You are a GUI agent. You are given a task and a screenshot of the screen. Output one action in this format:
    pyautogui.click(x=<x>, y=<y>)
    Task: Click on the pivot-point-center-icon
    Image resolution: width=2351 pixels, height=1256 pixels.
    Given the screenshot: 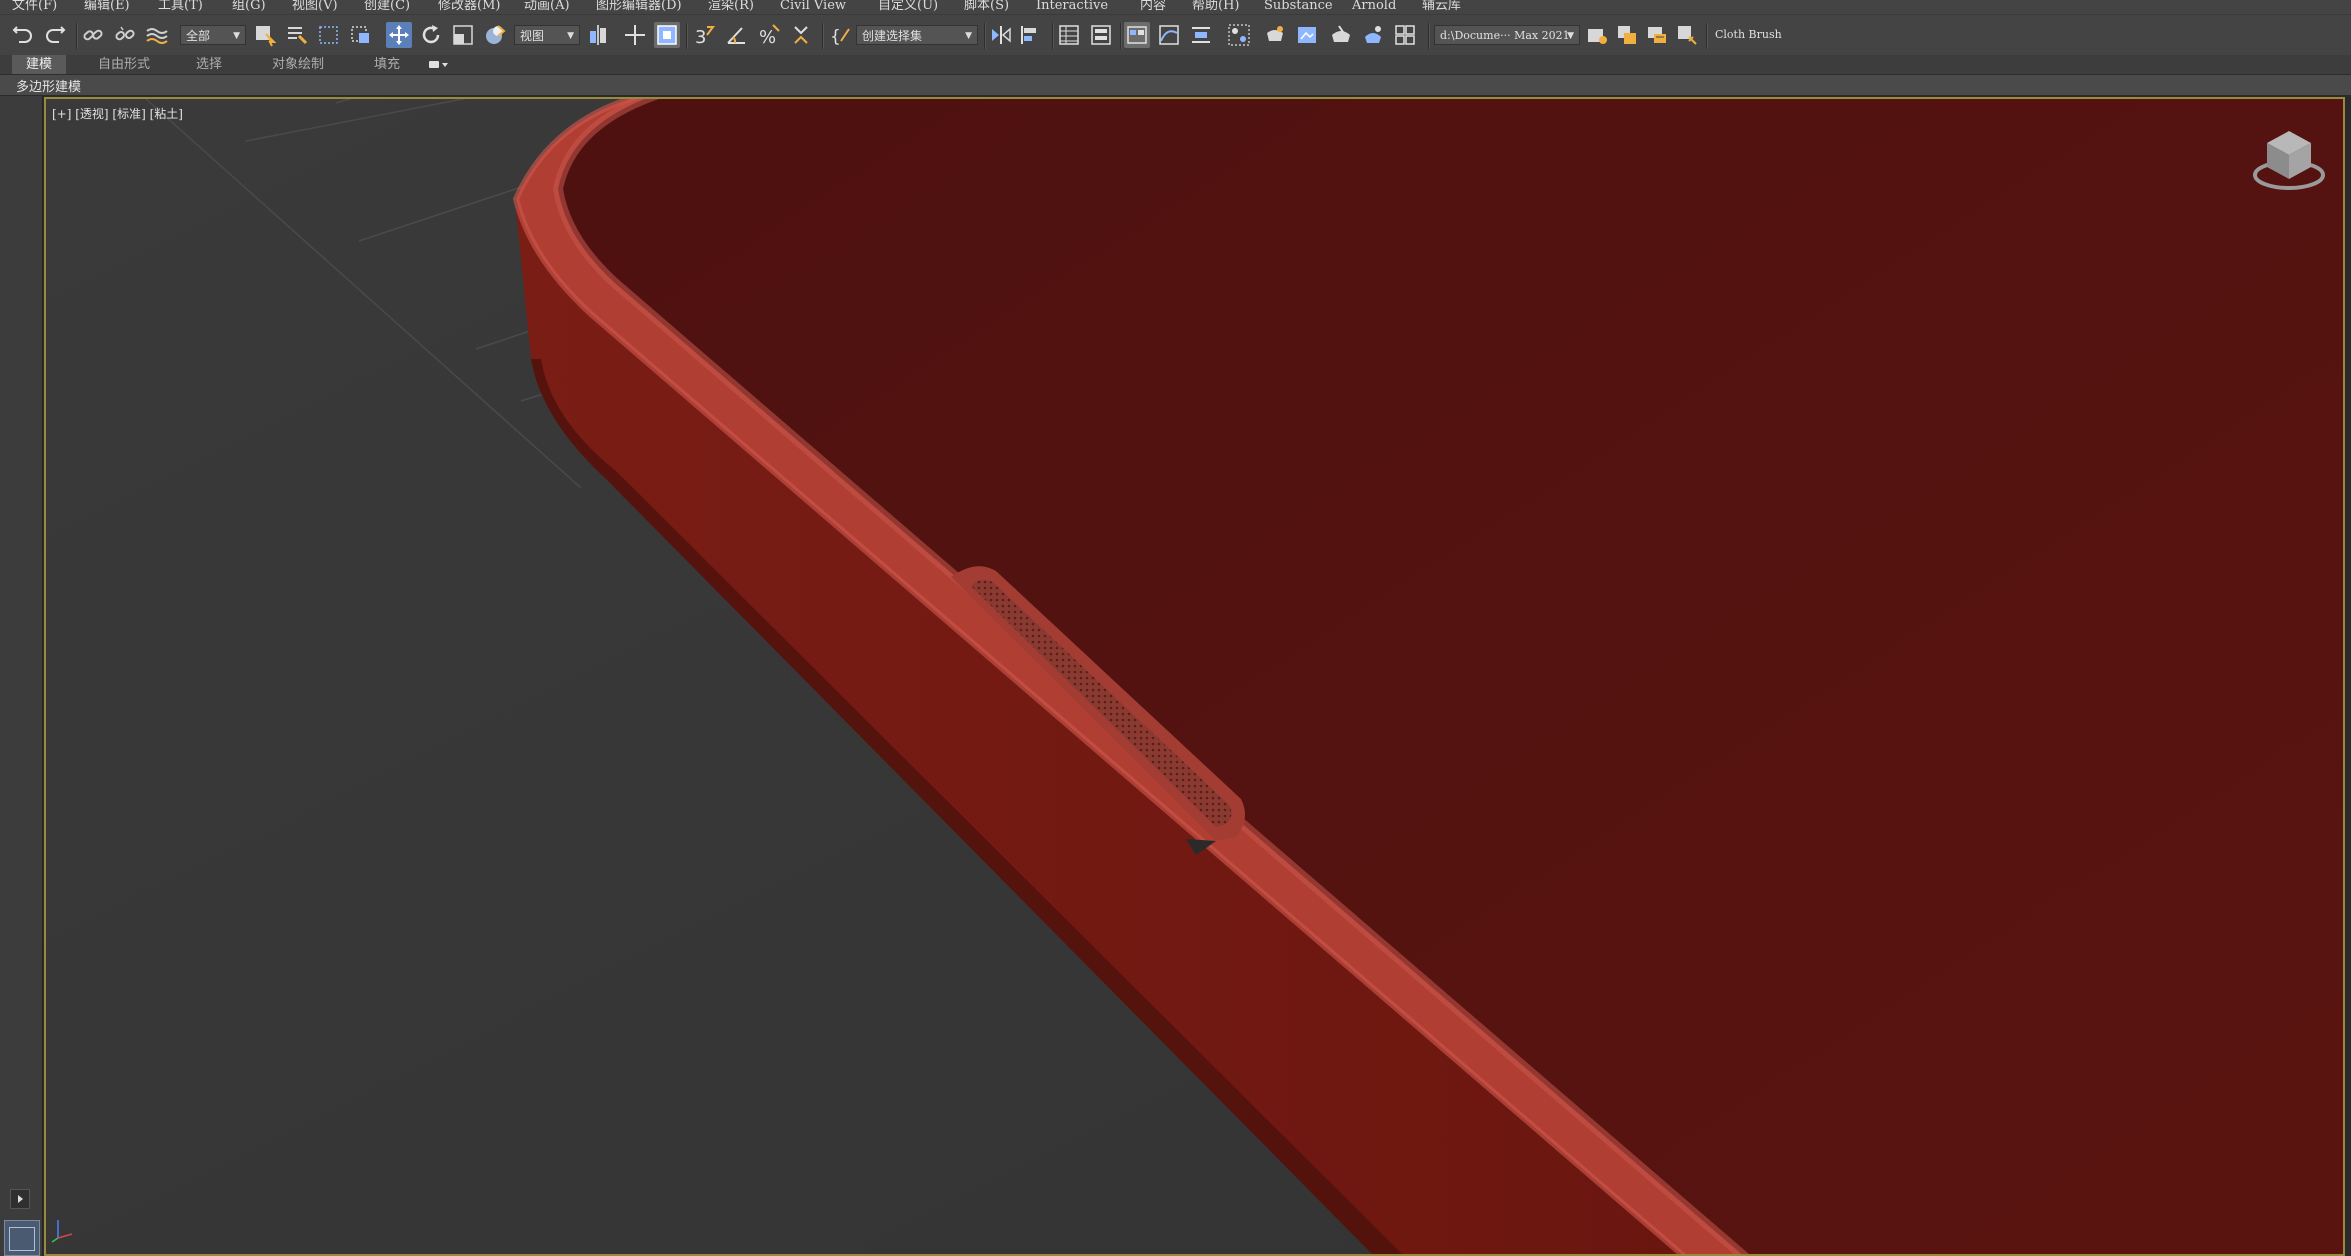 What is the action you would take?
    pyautogui.click(x=599, y=35)
    